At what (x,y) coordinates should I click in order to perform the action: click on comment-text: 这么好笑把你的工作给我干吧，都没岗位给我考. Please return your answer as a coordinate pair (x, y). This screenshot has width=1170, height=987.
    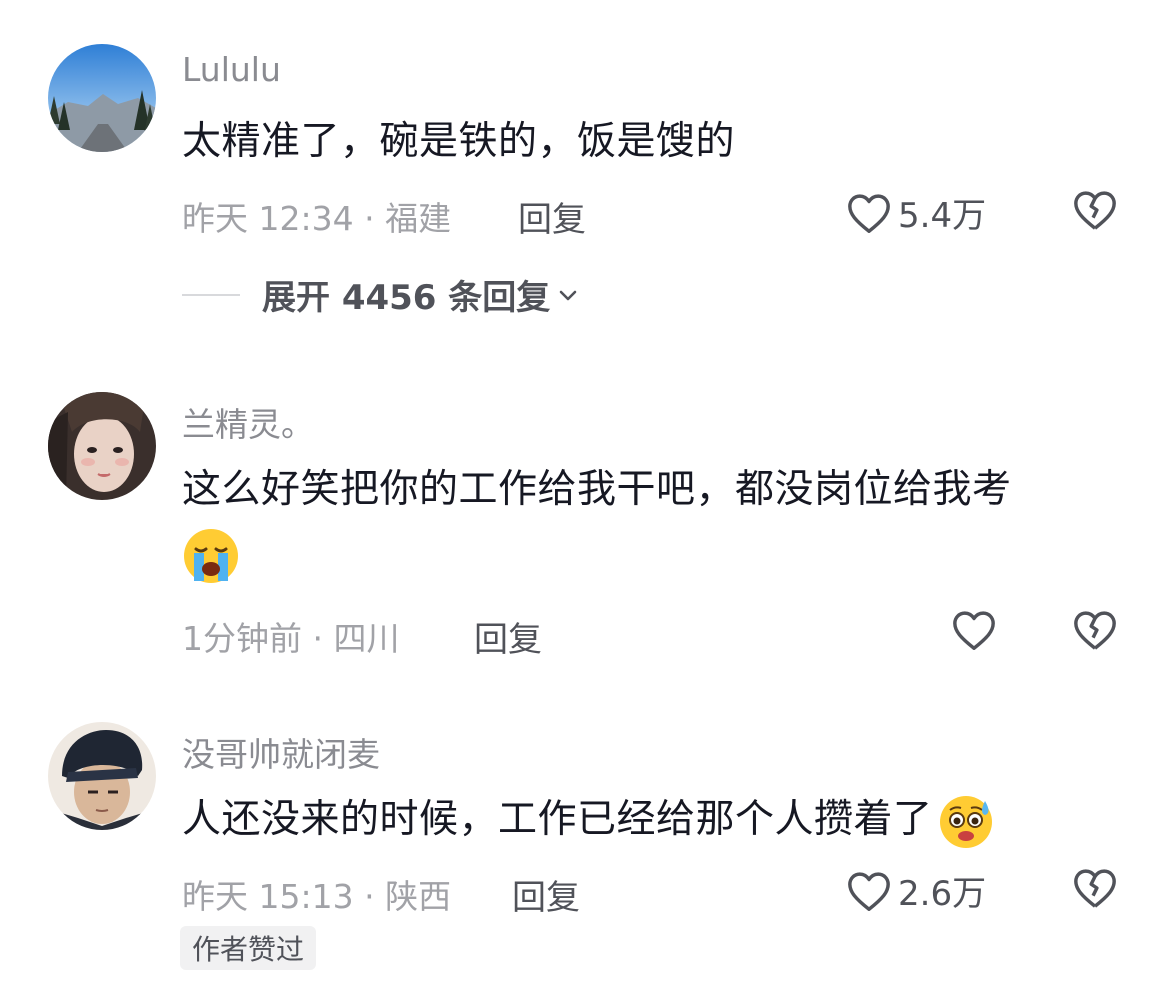
    Looking at the image, I should click on (646, 522).